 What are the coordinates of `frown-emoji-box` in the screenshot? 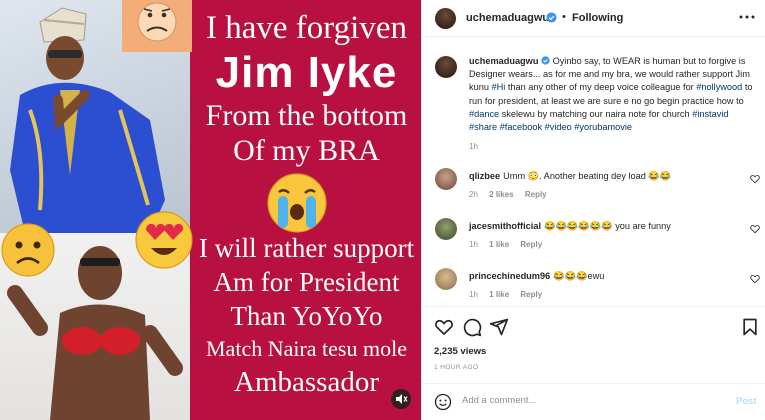 It's located at (157, 26).